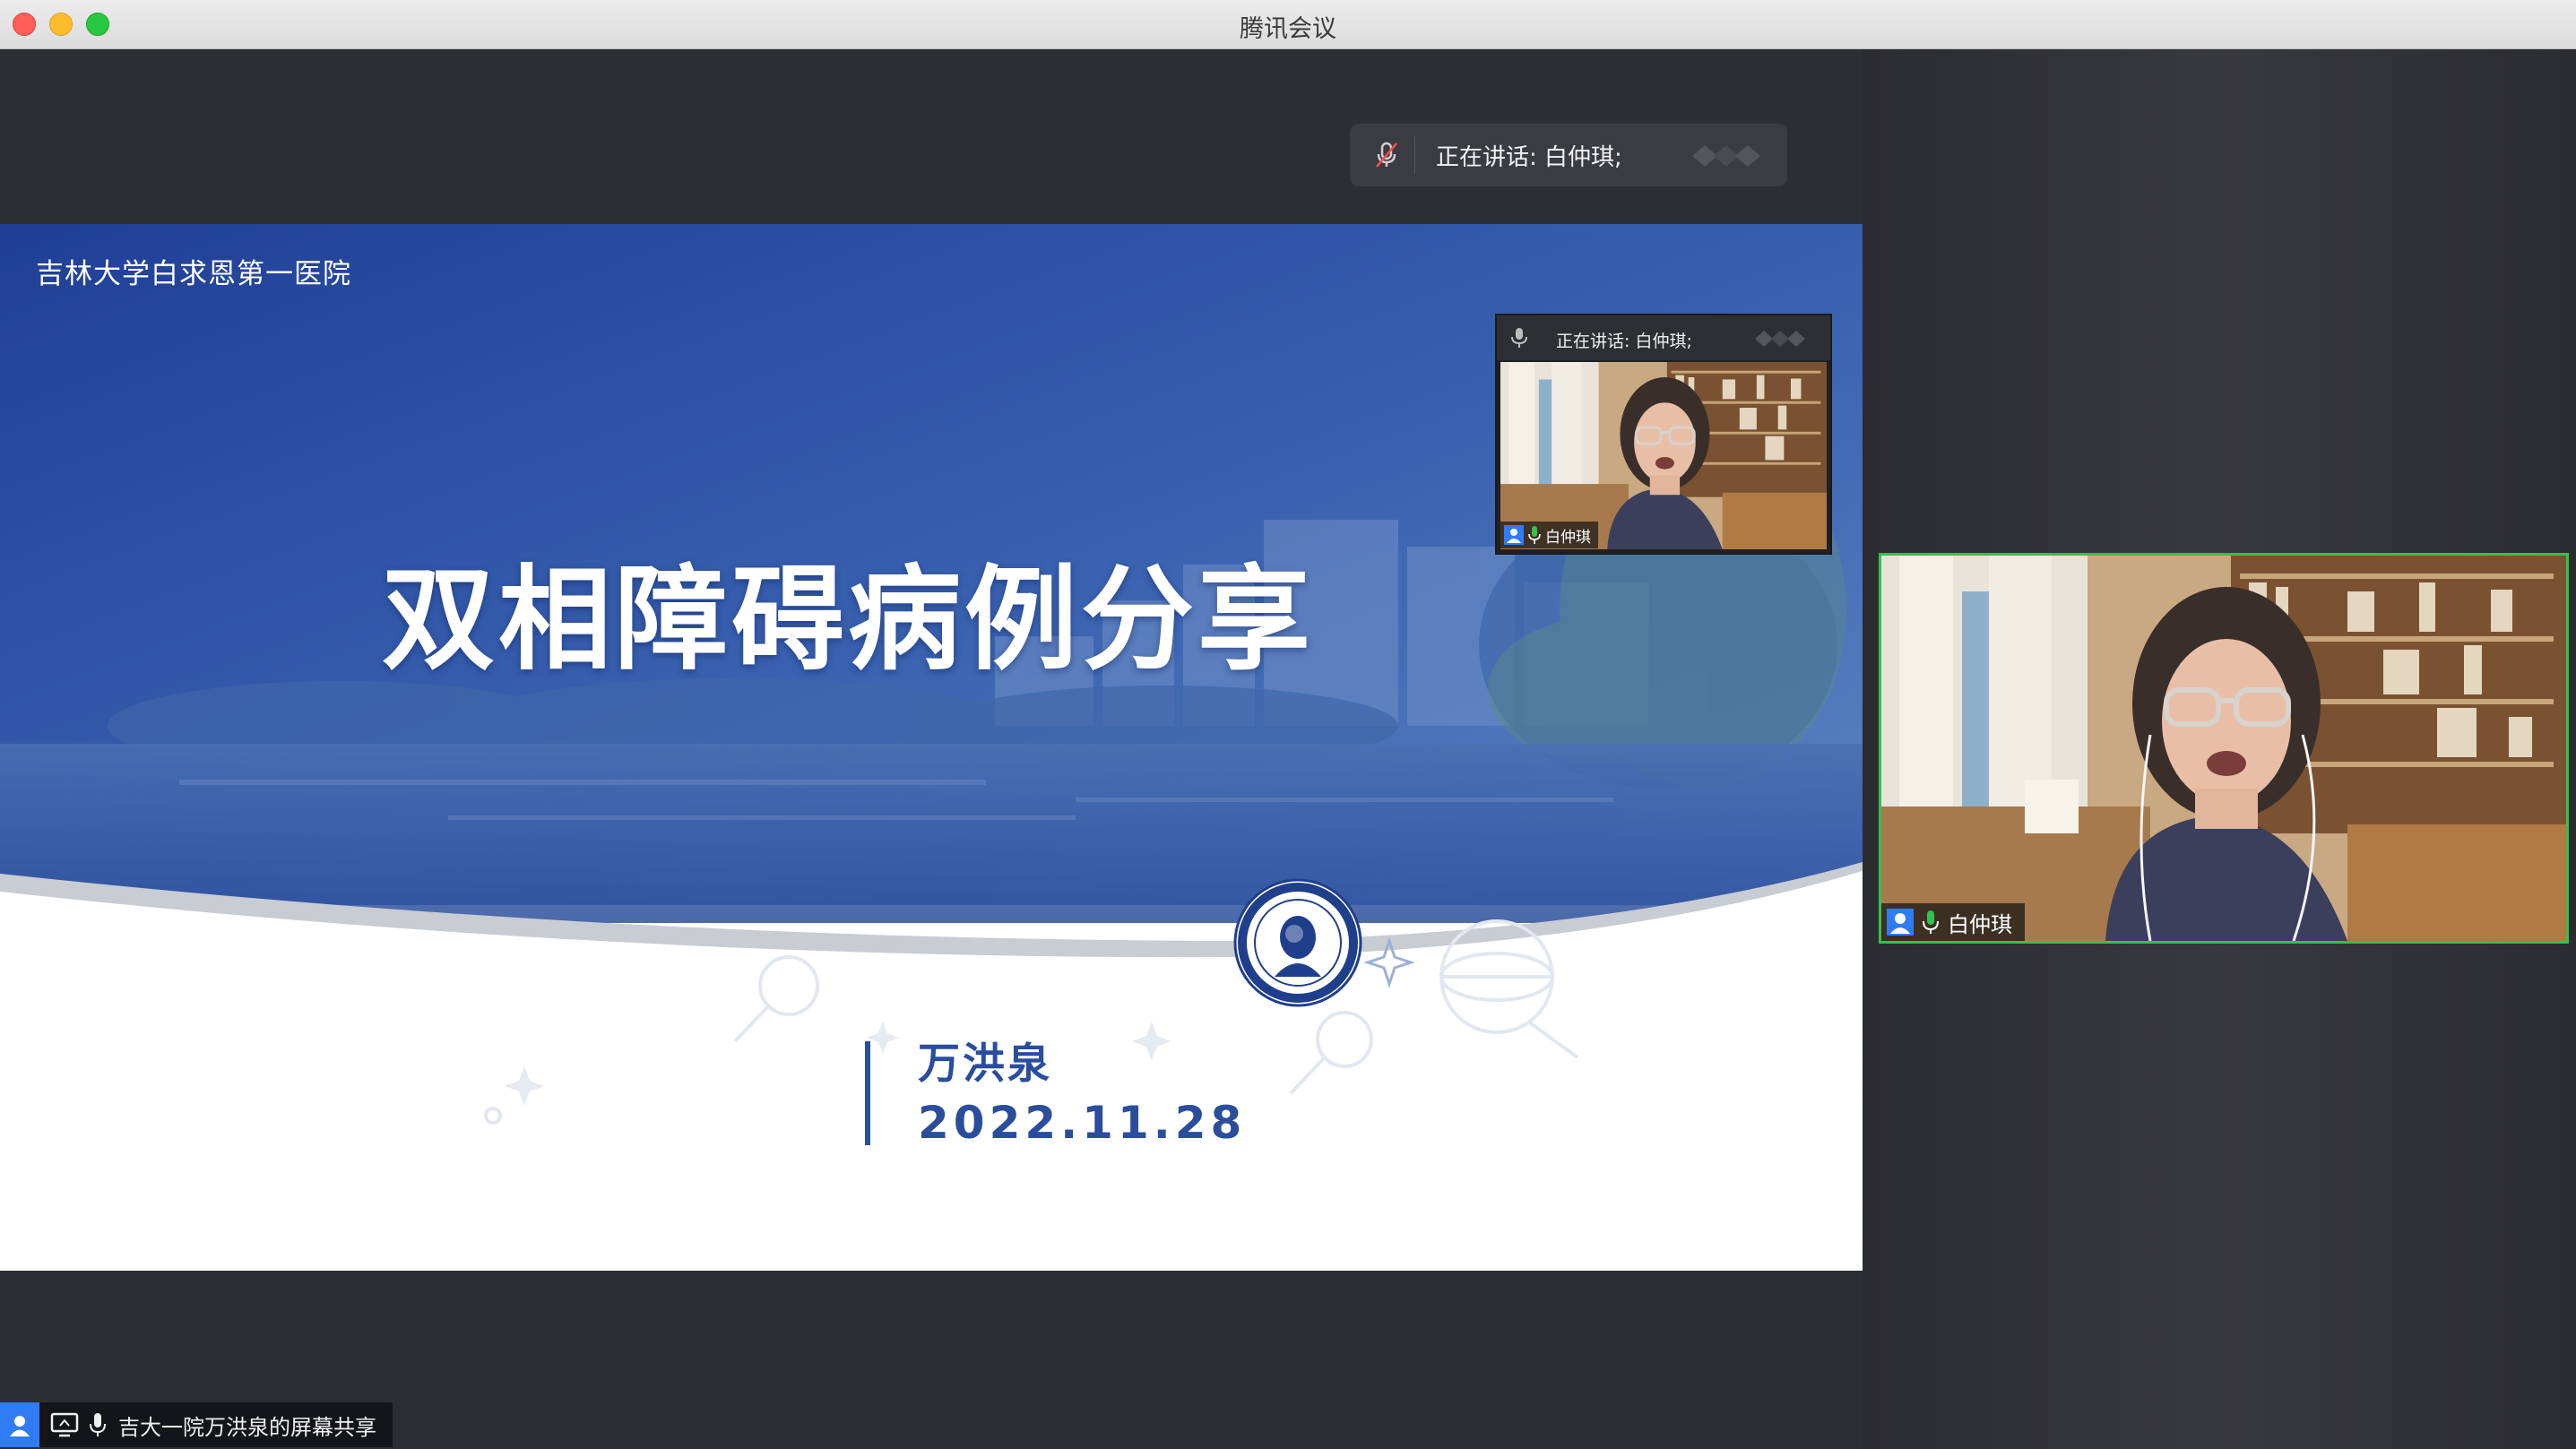 Image resolution: width=2576 pixels, height=1449 pixels. Describe the element at coordinates (1414, 155) in the screenshot. I see `divider` at that location.